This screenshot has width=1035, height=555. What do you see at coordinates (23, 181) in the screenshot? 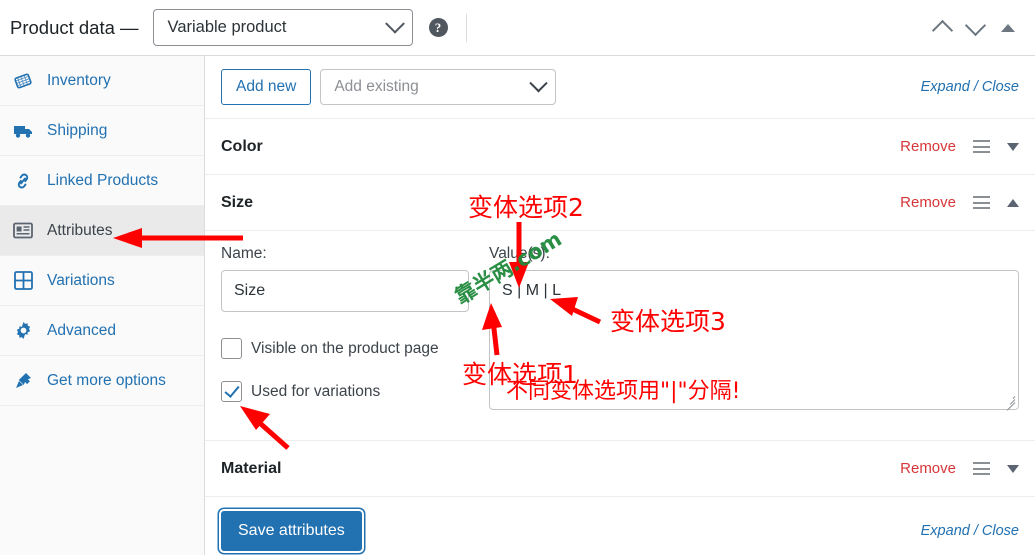
I see `link-icon` at bounding box center [23, 181].